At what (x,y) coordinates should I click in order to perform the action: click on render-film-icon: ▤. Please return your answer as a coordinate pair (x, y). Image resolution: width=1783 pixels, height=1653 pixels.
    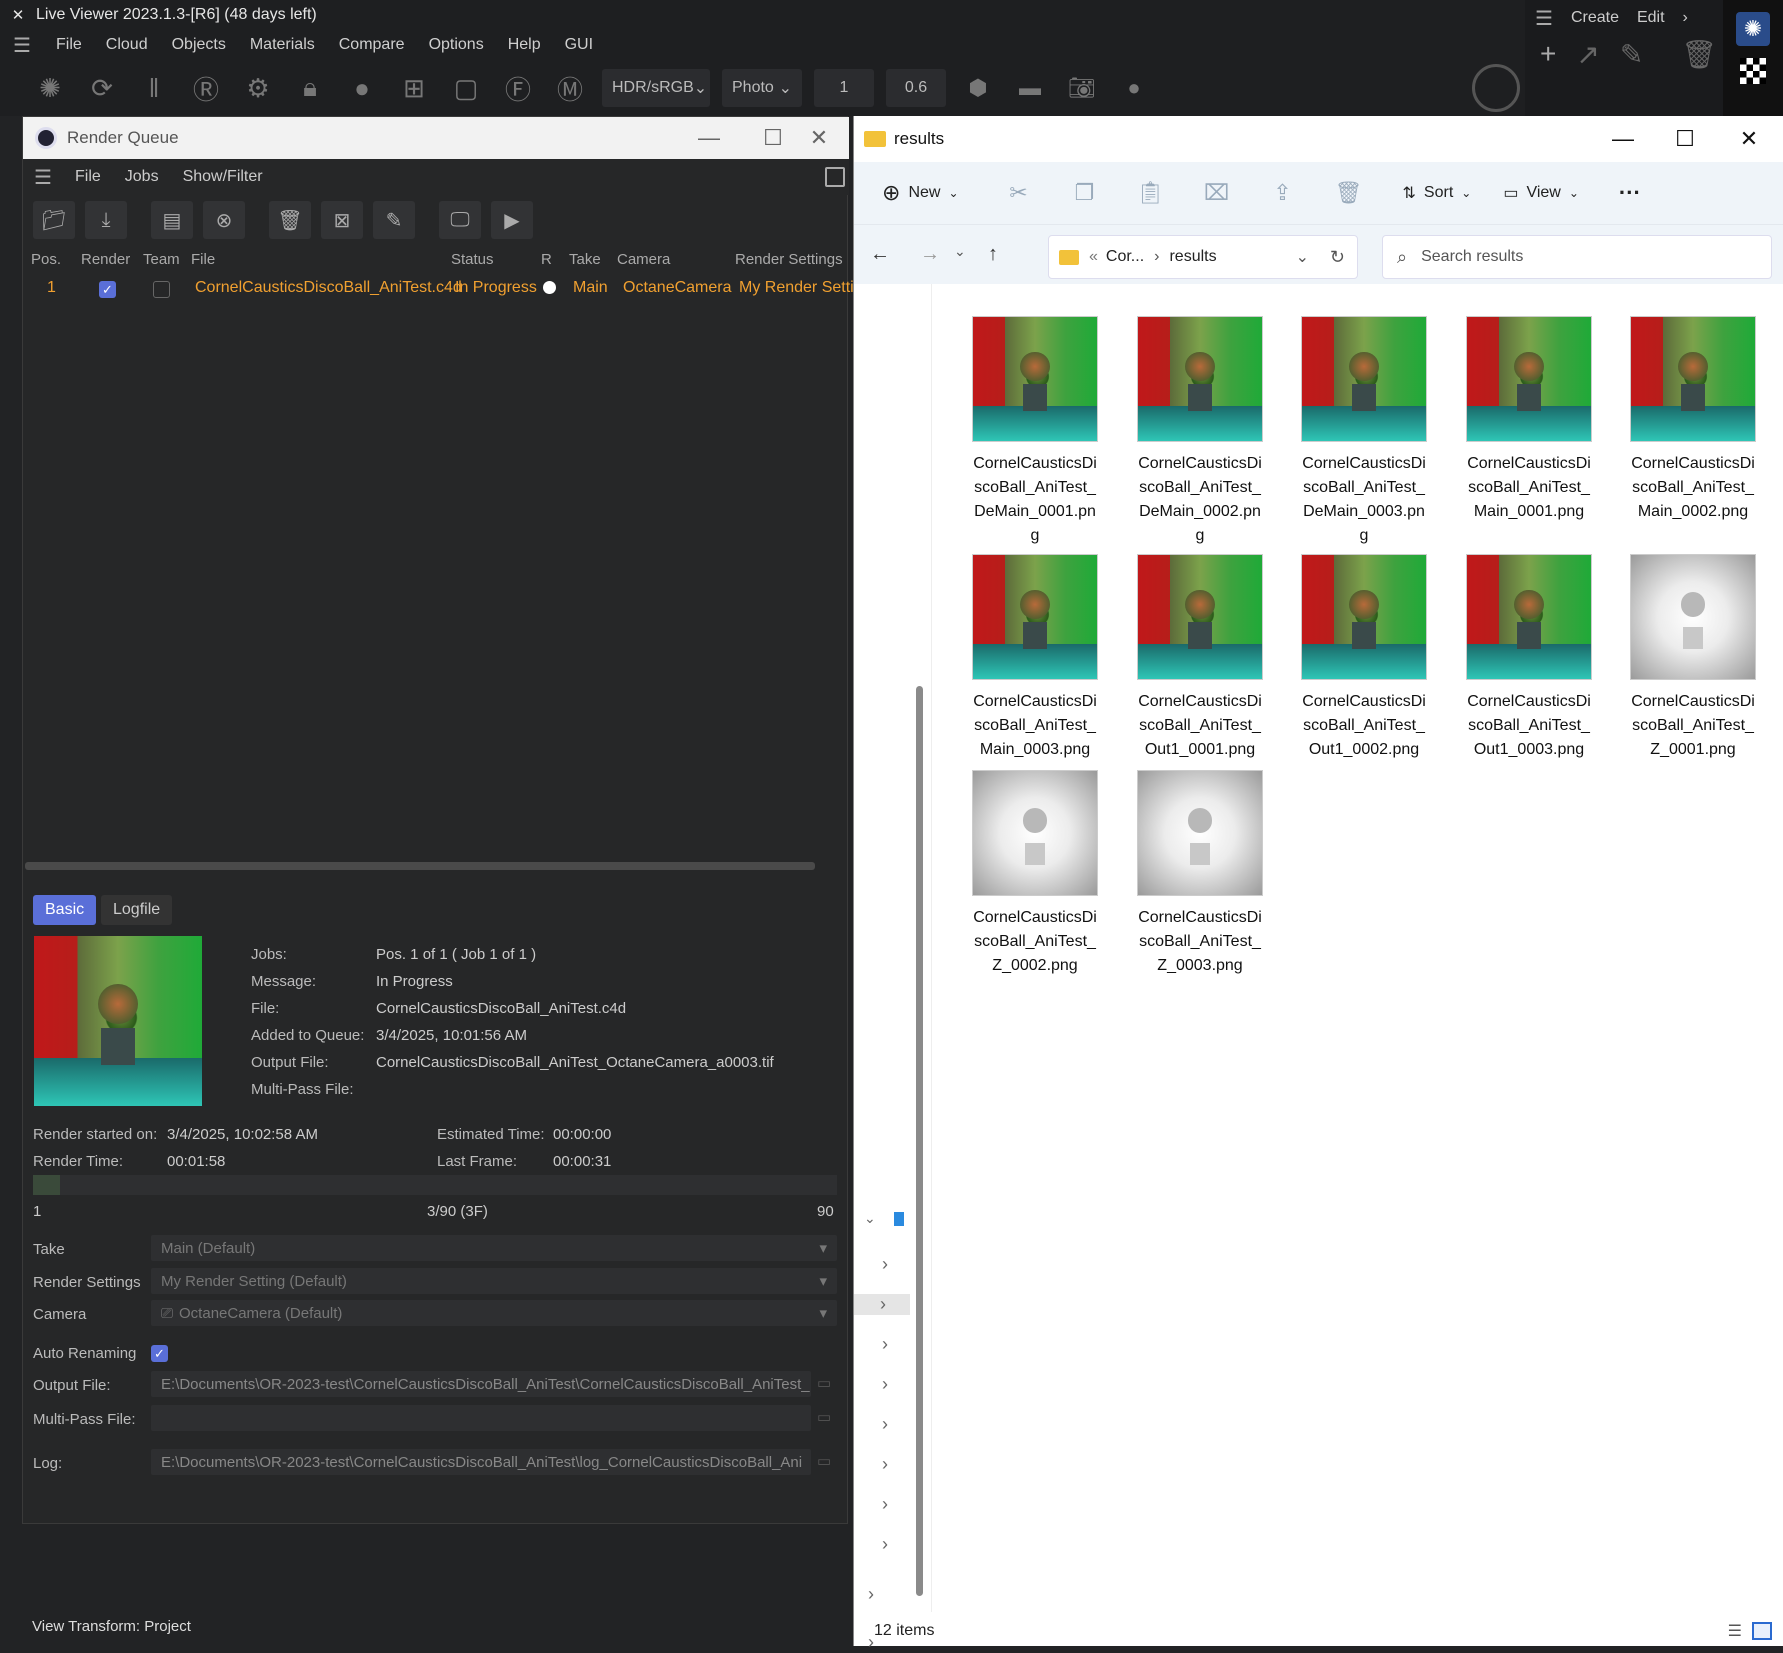
    Looking at the image, I should click on (172, 220).